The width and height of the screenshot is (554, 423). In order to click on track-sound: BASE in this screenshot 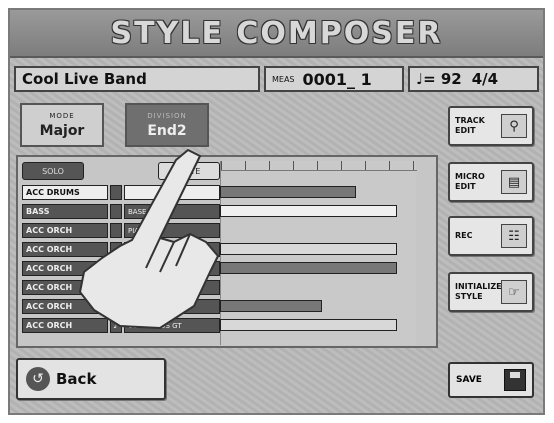, I will do `click(172, 211)`.